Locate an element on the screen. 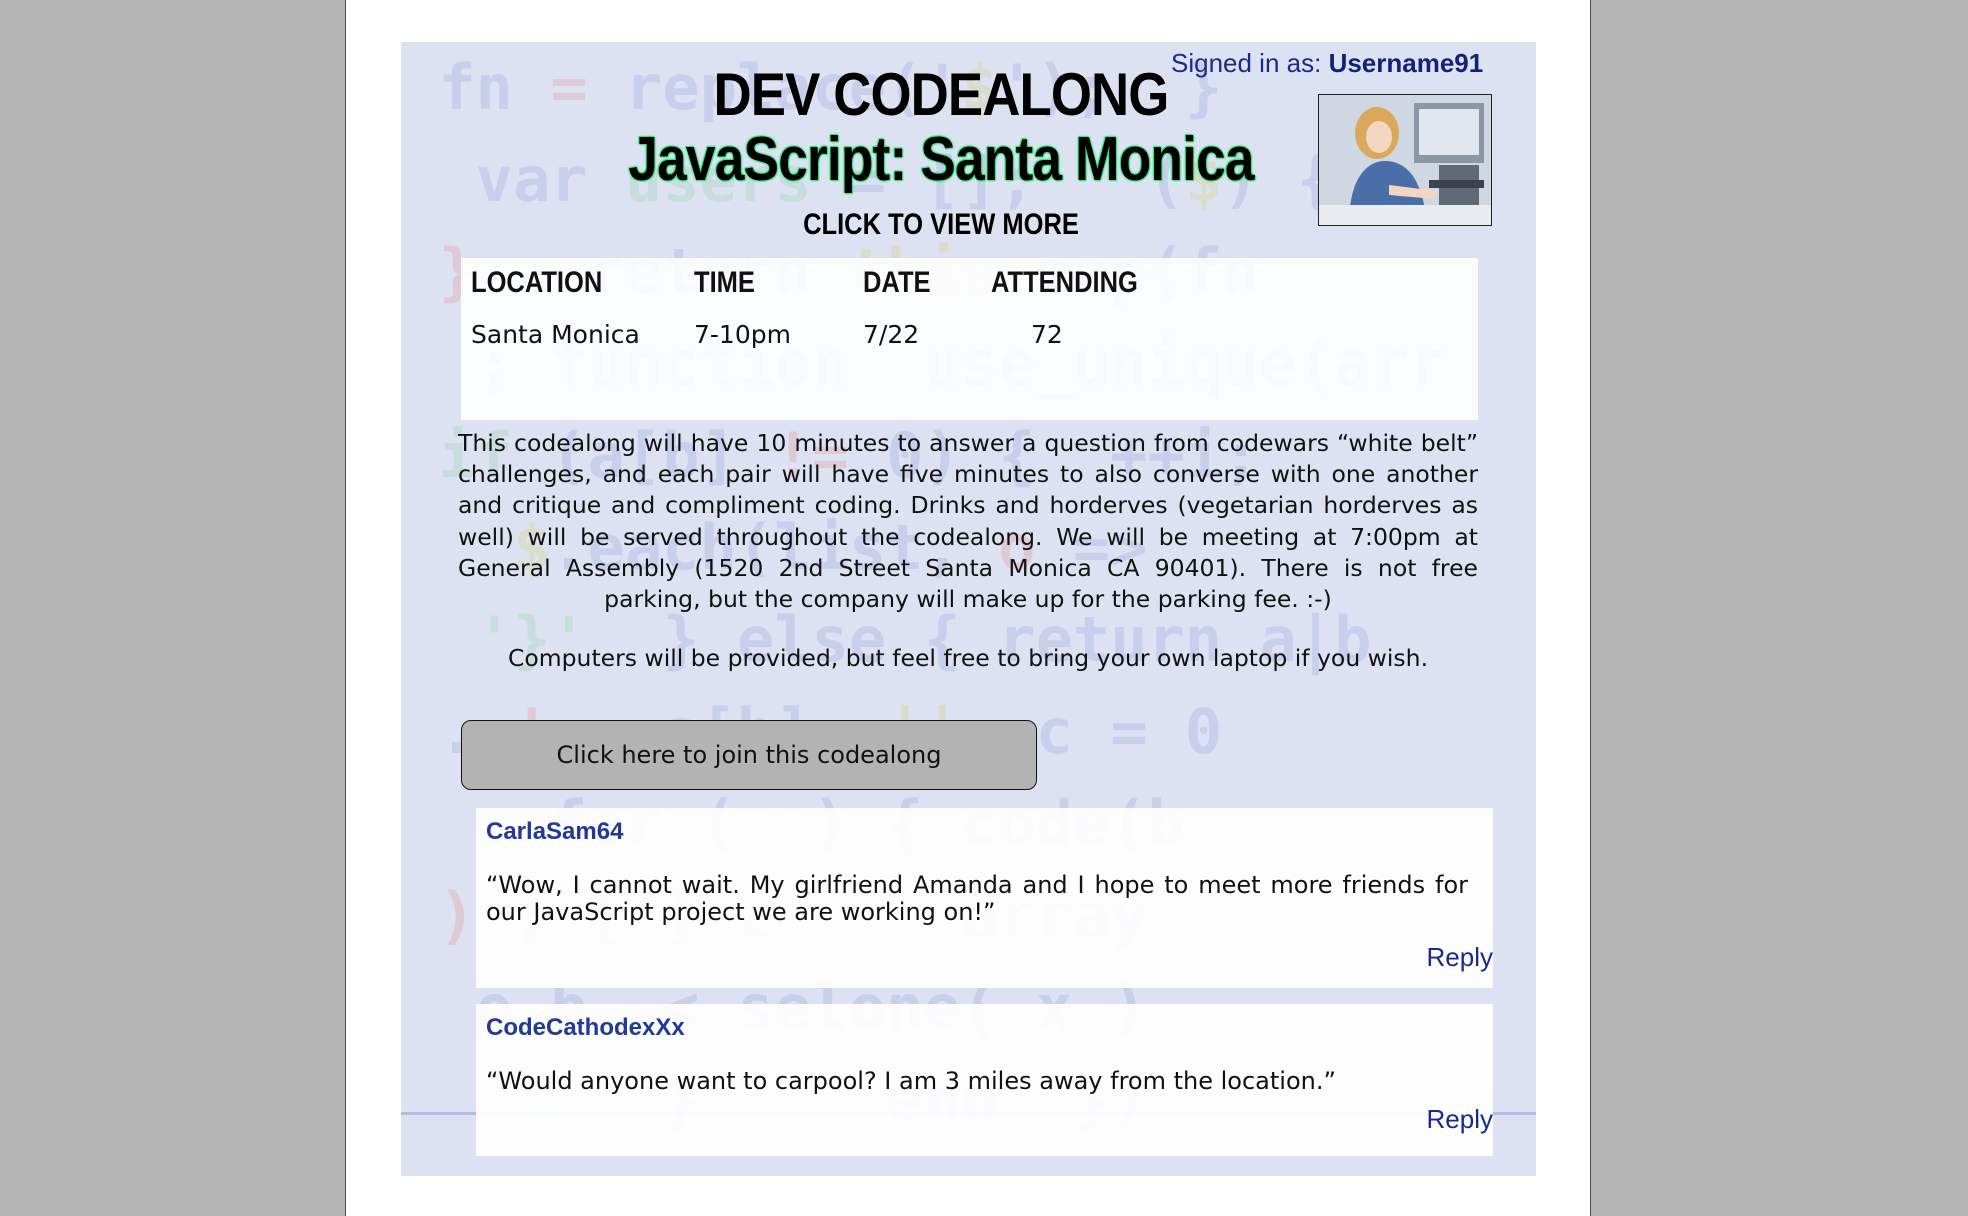  column-header-location: LOCATION is located at coordinates (537, 282).